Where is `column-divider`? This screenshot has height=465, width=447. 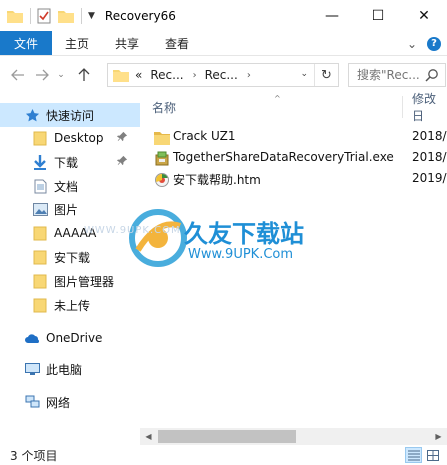
column-divider is located at coordinates (402, 107).